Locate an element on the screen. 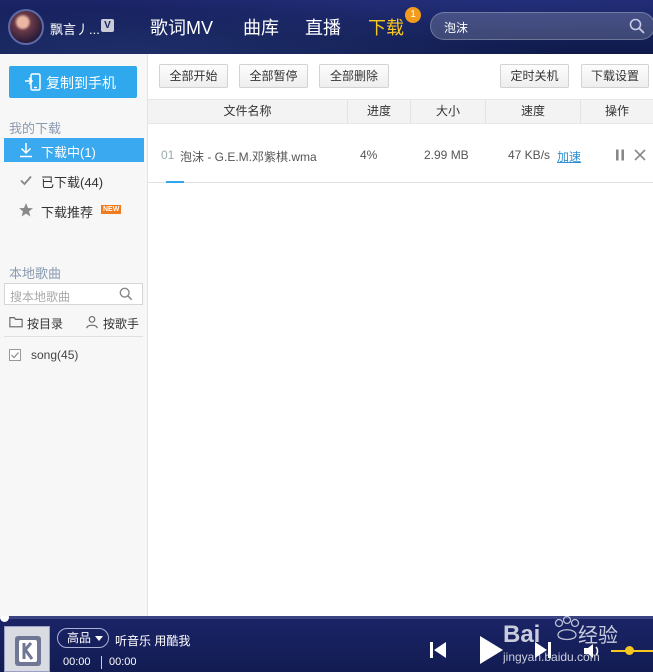  local-songs-title: 本地歌曲 is located at coordinates (35, 273).